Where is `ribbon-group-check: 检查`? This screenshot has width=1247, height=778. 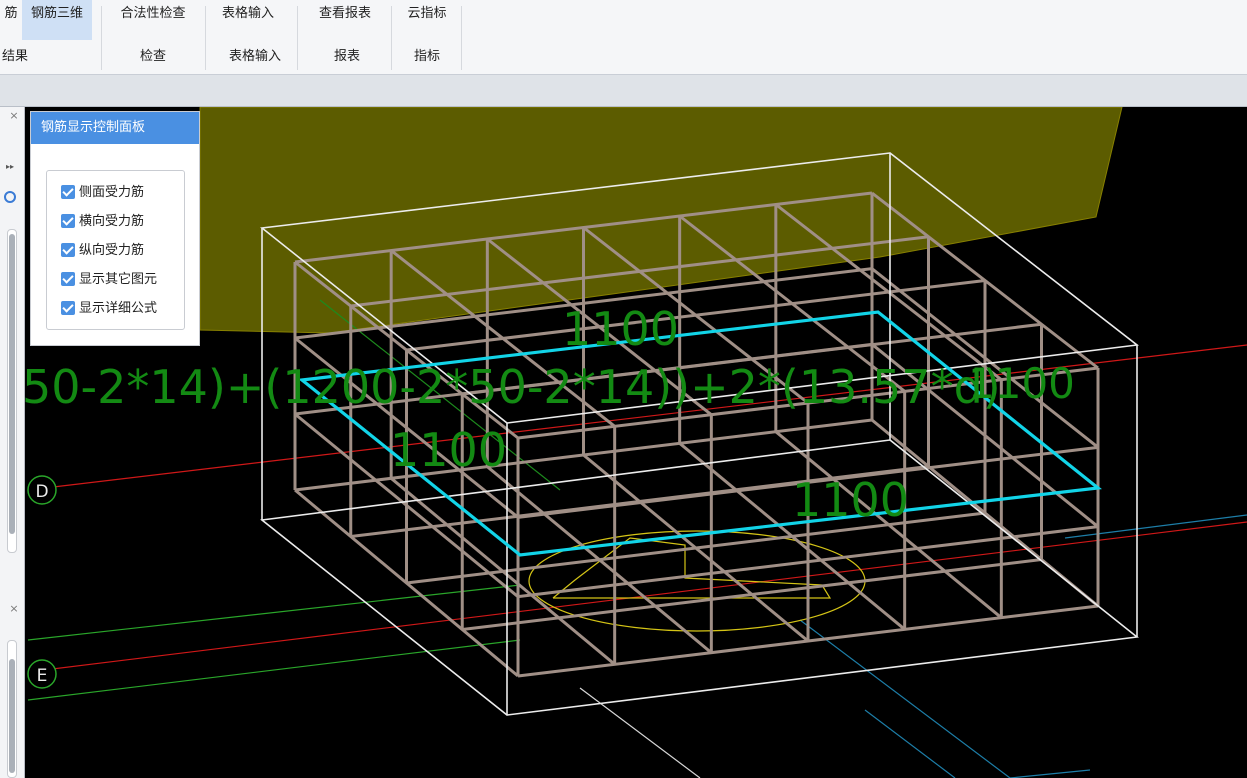 ribbon-group-check: 检查 is located at coordinates (152, 56).